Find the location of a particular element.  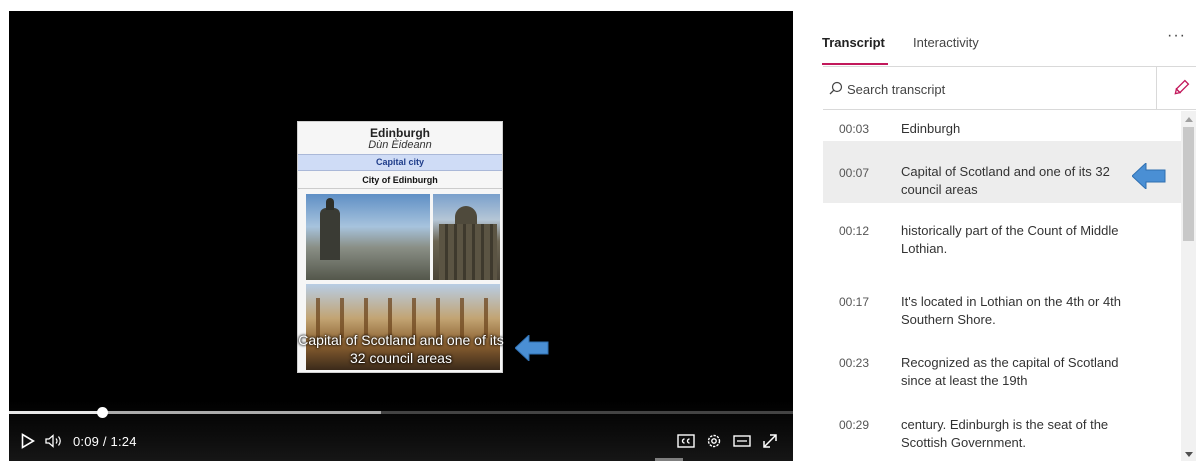

slide-photo-building is located at coordinates (466, 237).